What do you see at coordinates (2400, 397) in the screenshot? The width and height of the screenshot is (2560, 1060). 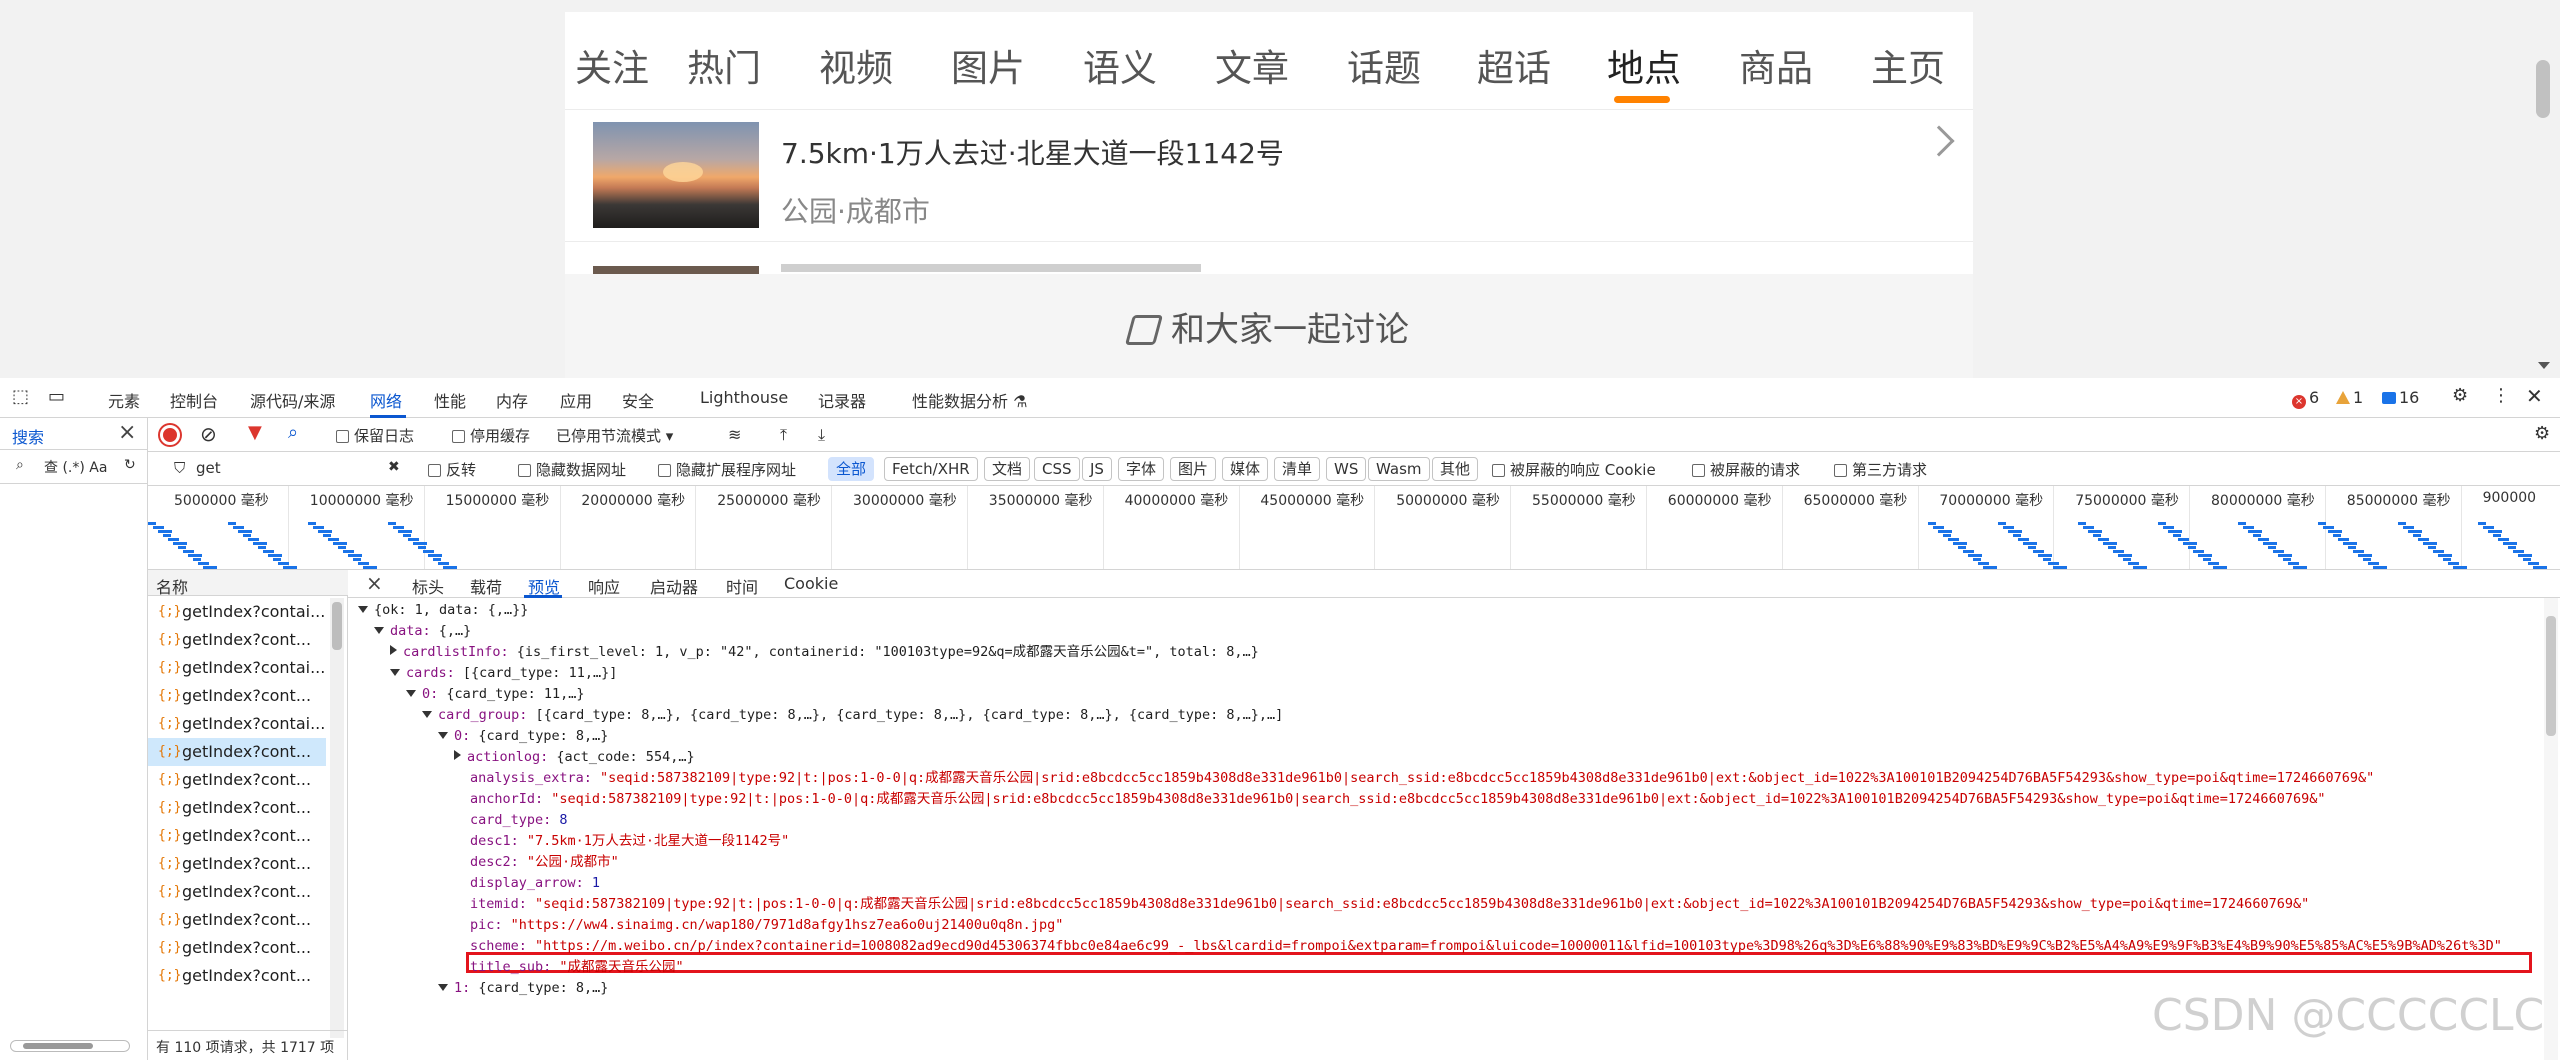 I see `messages-badge: 16` at bounding box center [2400, 397].